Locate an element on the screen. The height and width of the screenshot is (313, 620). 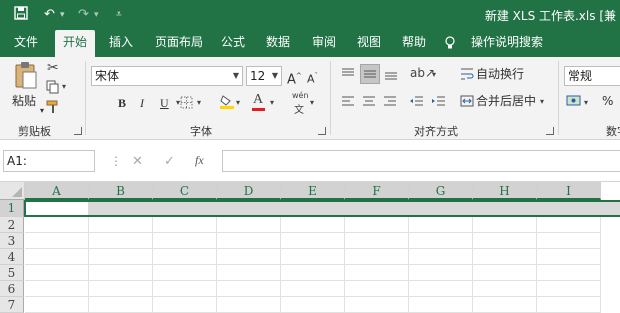
cell-g6 is located at coordinates (441, 289).